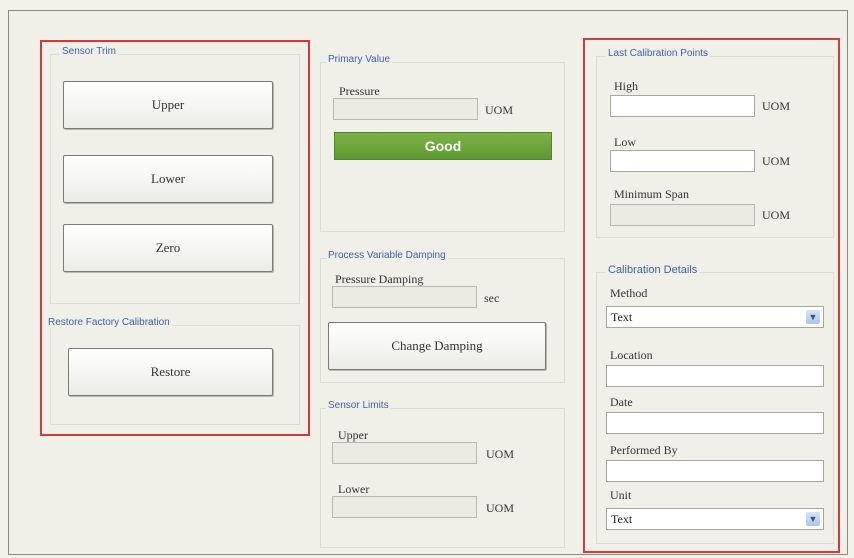  Describe the element at coordinates (715, 317) in the screenshot. I see `method-dropdown: Text ▼` at that location.